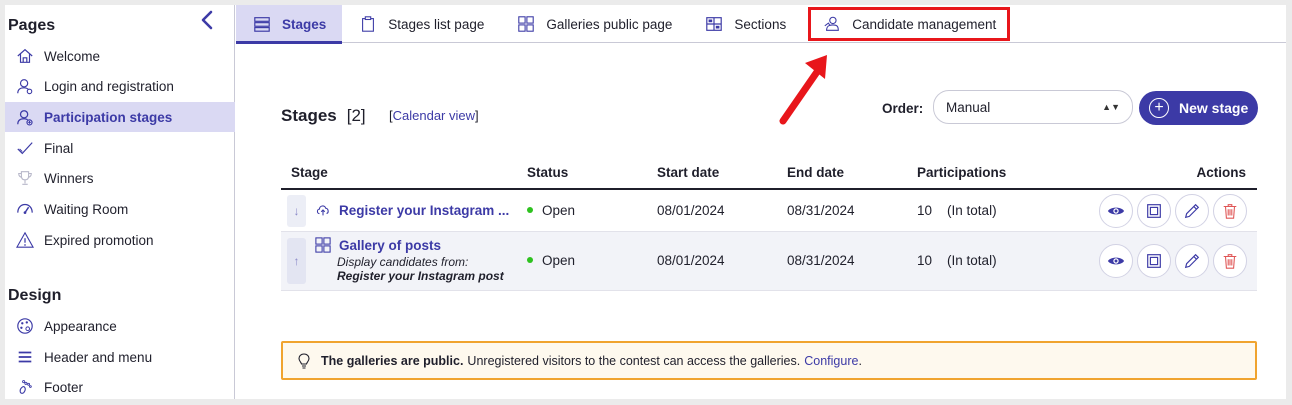 This screenshot has height=405, width=1292. I want to click on sidebar-item-label: Welcome, so click(72, 56).